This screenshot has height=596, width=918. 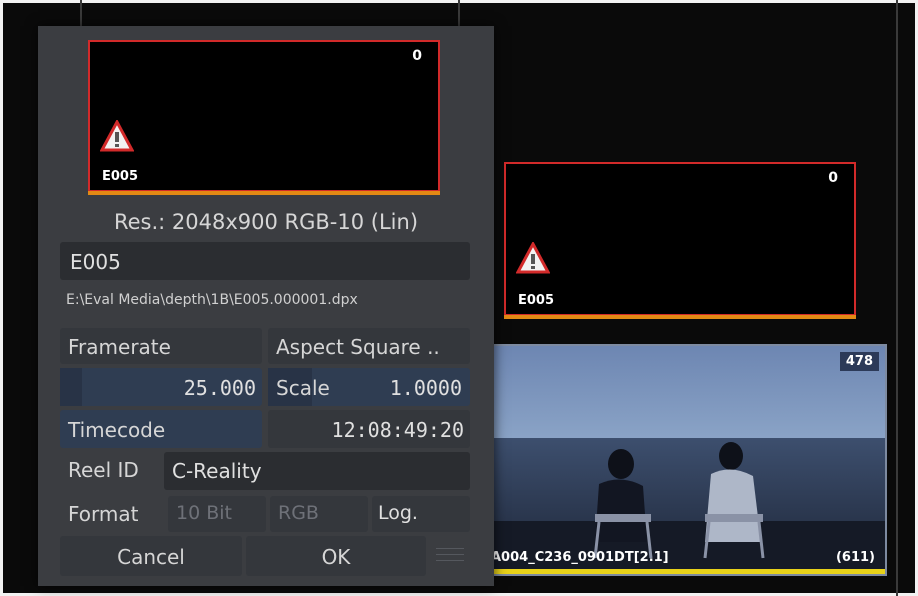 I want to click on format-option-log: Log., so click(x=421, y=514).